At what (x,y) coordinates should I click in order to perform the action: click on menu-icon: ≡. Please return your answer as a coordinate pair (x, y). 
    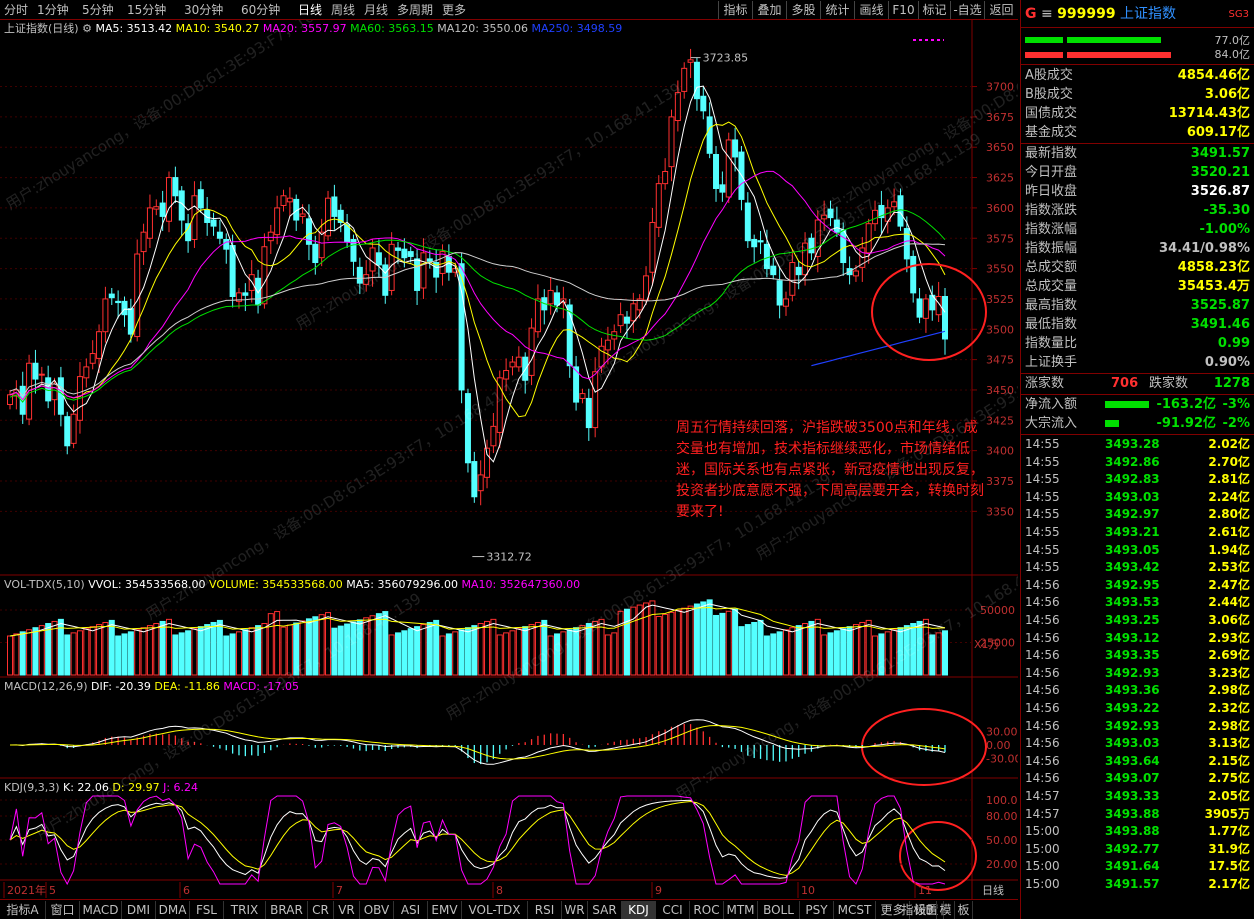
    Looking at the image, I should click on (1047, 14).